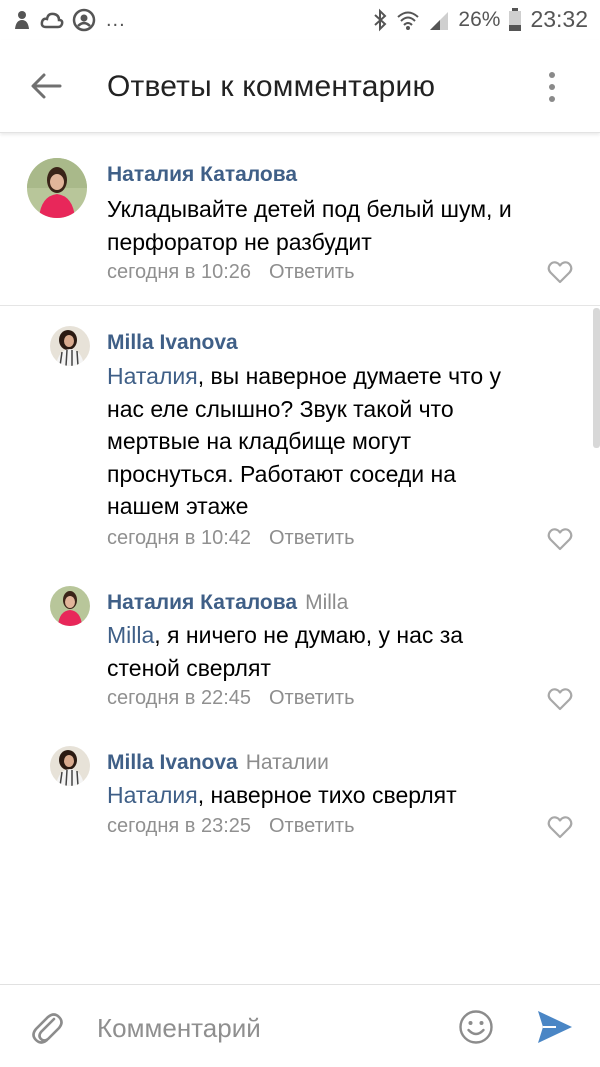 The height and width of the screenshot is (1067, 600). Describe the element at coordinates (282, 795) in the screenshot. I see `comment-text: Наталия, наверное тихо сверлят` at that location.